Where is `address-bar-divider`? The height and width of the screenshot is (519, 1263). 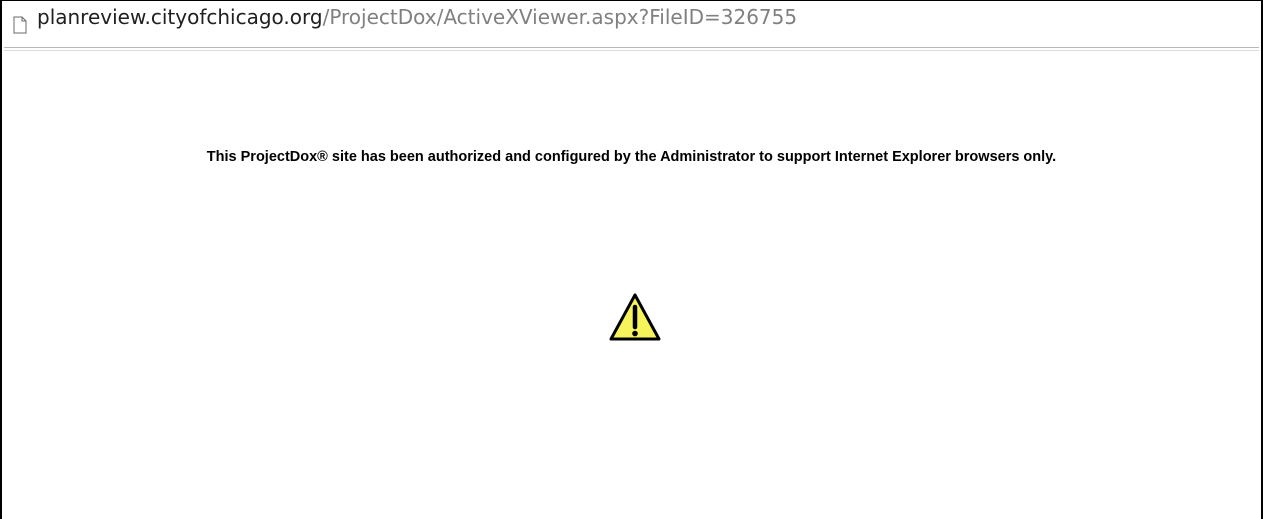
address-bar-divider is located at coordinates (631, 47).